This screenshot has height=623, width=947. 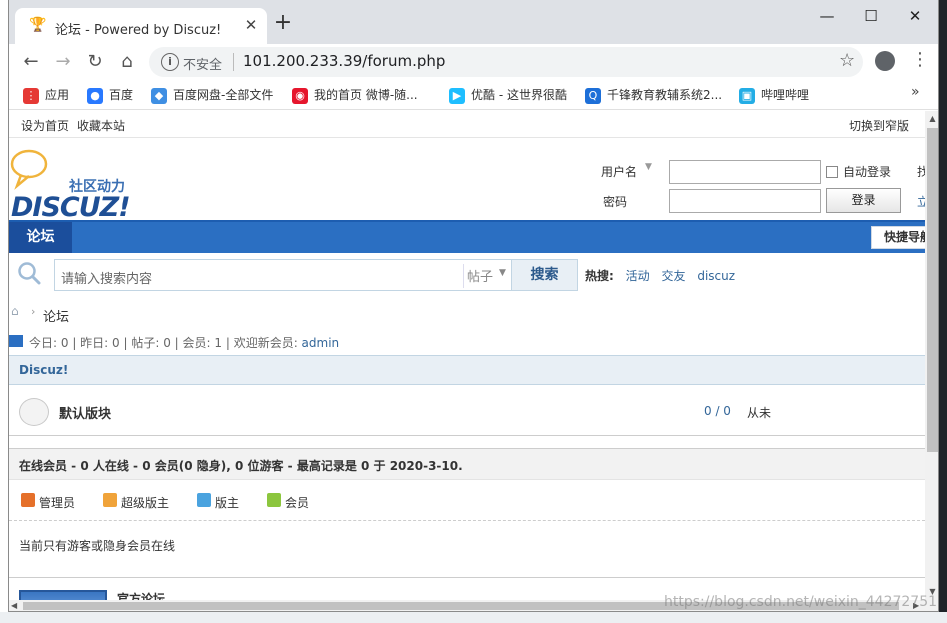 What do you see at coordinates (921, 201) in the screenshot?
I see `register-link: 立` at bounding box center [921, 201].